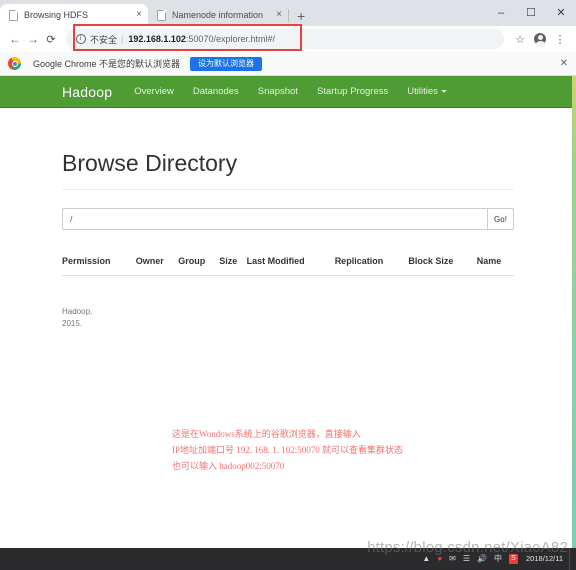 The height and width of the screenshot is (570, 576). What do you see at coordinates (443, 91) in the screenshot?
I see `chevron-down-icon` at bounding box center [443, 91].